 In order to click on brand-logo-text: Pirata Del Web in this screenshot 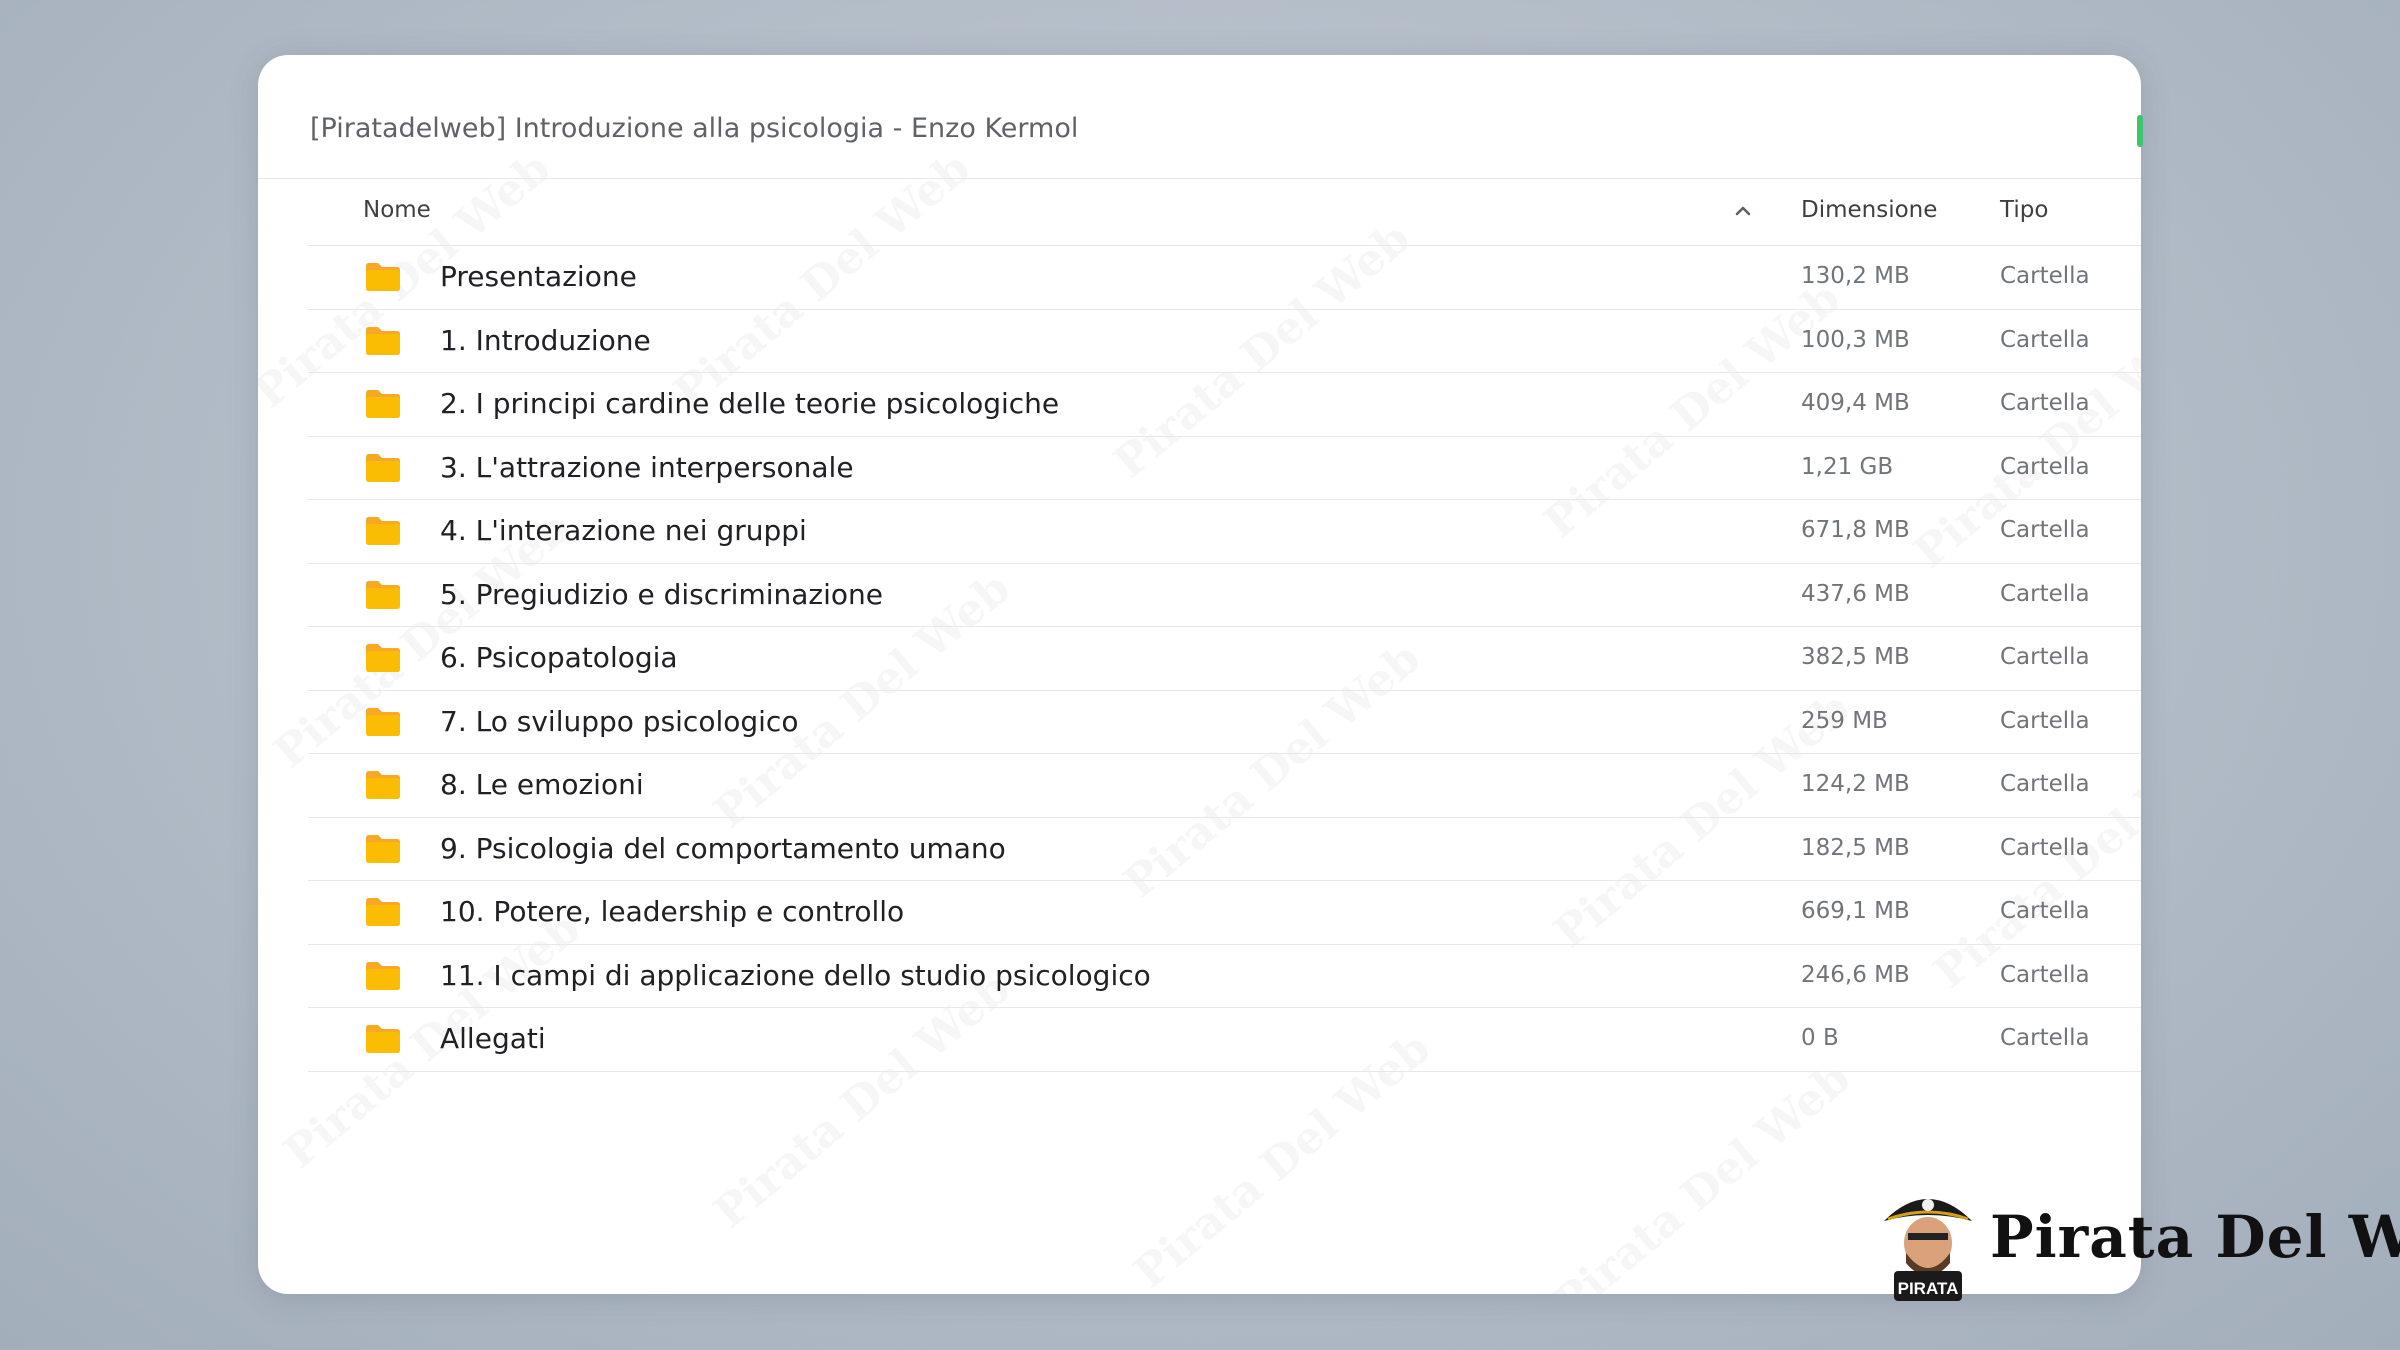, I will do `click(2195, 1237)`.